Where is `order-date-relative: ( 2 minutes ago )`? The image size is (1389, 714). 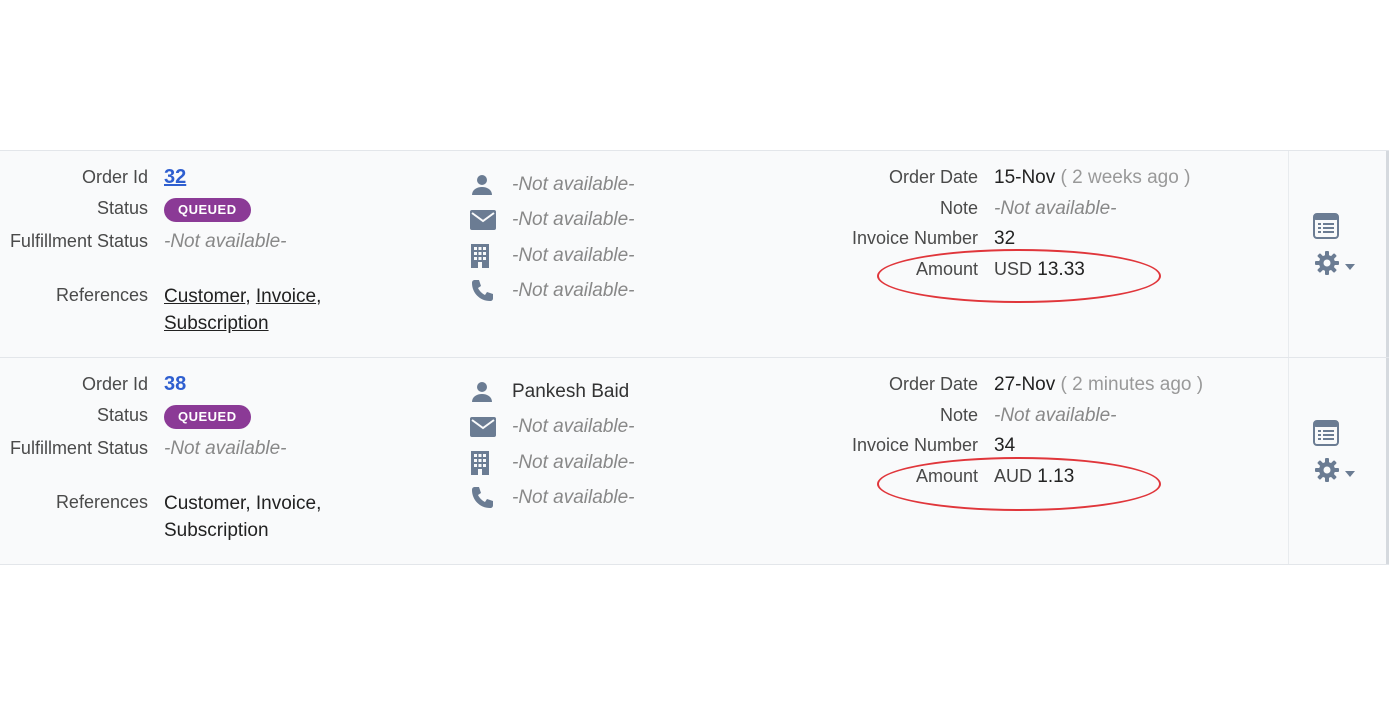 order-date-relative: ( 2 minutes ago ) is located at coordinates (1132, 384).